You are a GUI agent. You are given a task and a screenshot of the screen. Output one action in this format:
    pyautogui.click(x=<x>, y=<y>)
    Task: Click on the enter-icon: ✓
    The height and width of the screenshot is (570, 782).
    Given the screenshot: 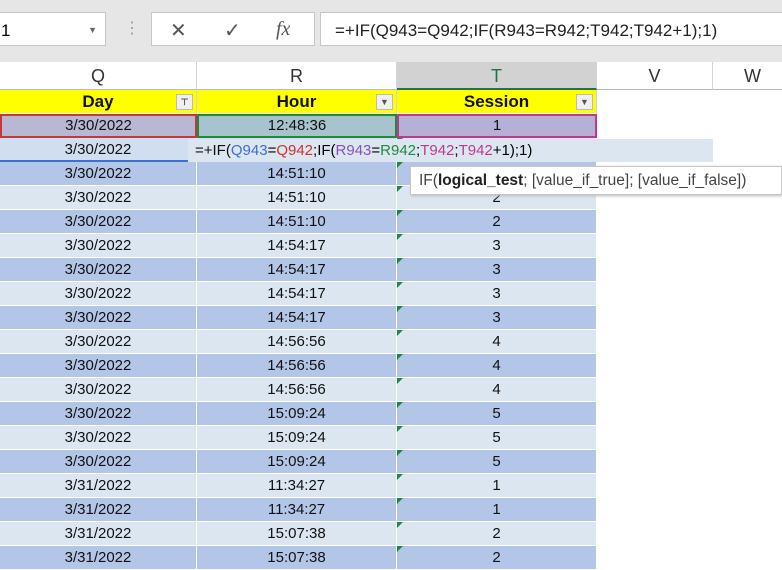 What is the action you would take?
    pyautogui.click(x=232, y=30)
    